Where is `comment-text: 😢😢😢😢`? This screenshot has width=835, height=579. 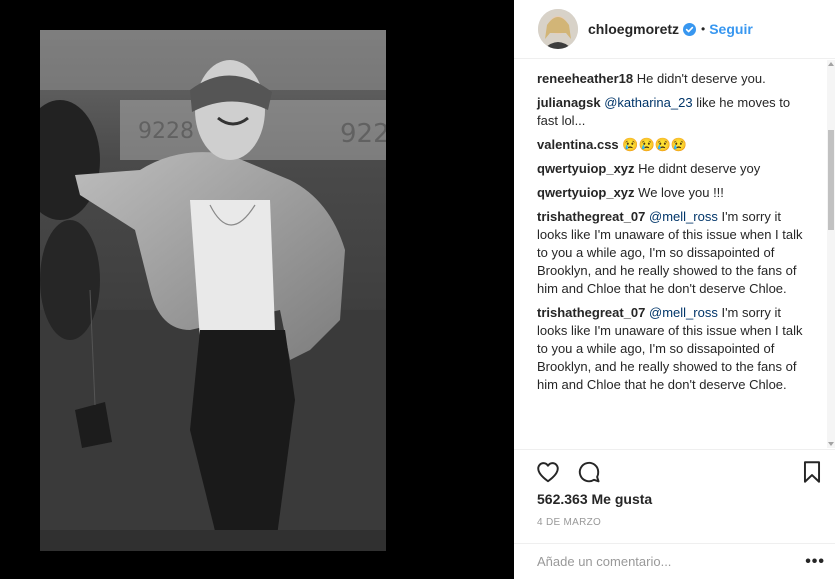 comment-text: 😢😢😢😢 is located at coordinates (655, 144).